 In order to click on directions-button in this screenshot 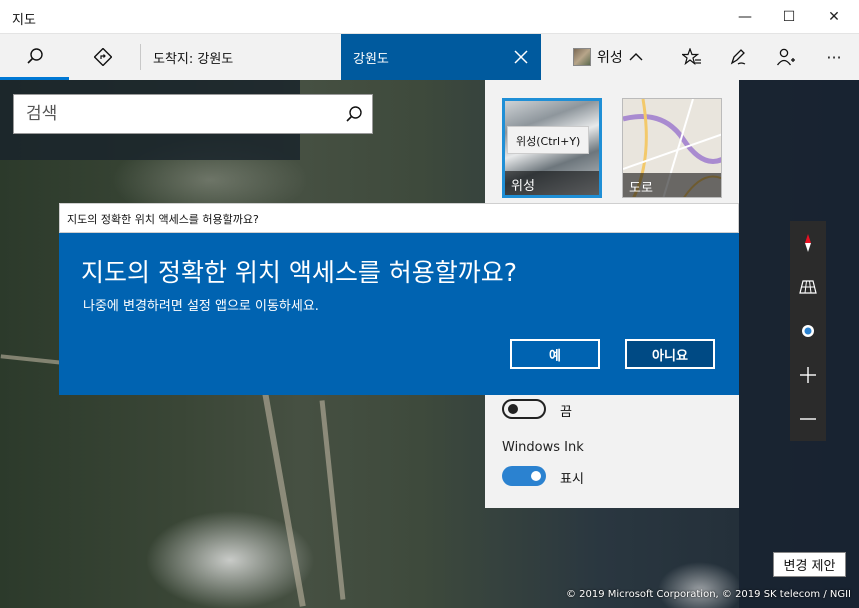, I will do `click(103, 57)`.